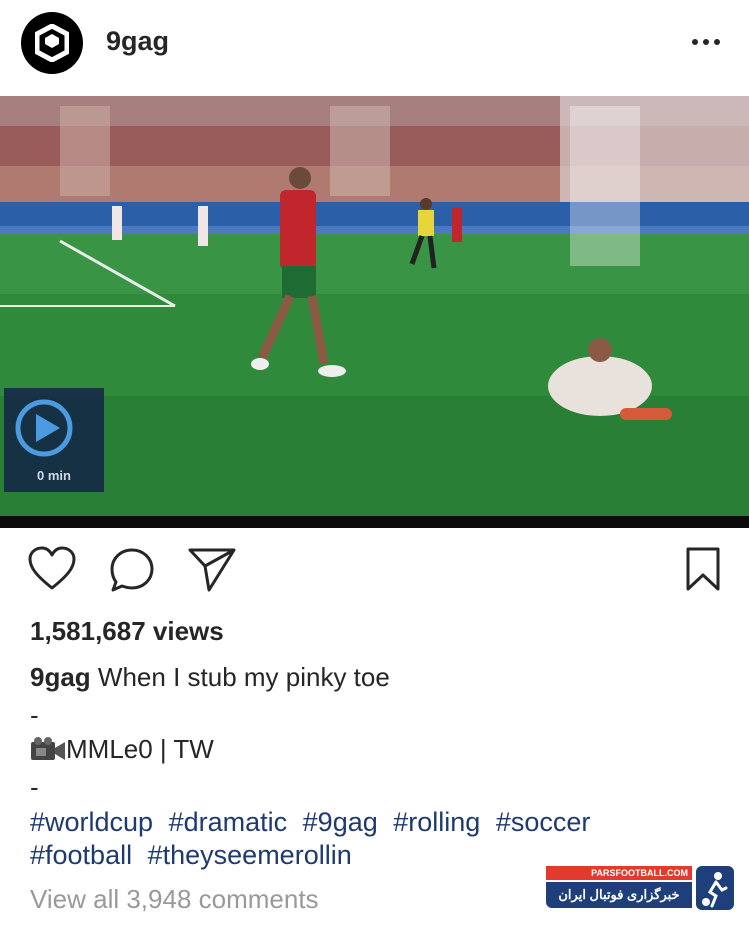 The image size is (749, 927). What do you see at coordinates (619, 873) in the screenshot?
I see `watermark-site: PARSFOOTBALL.COM` at bounding box center [619, 873].